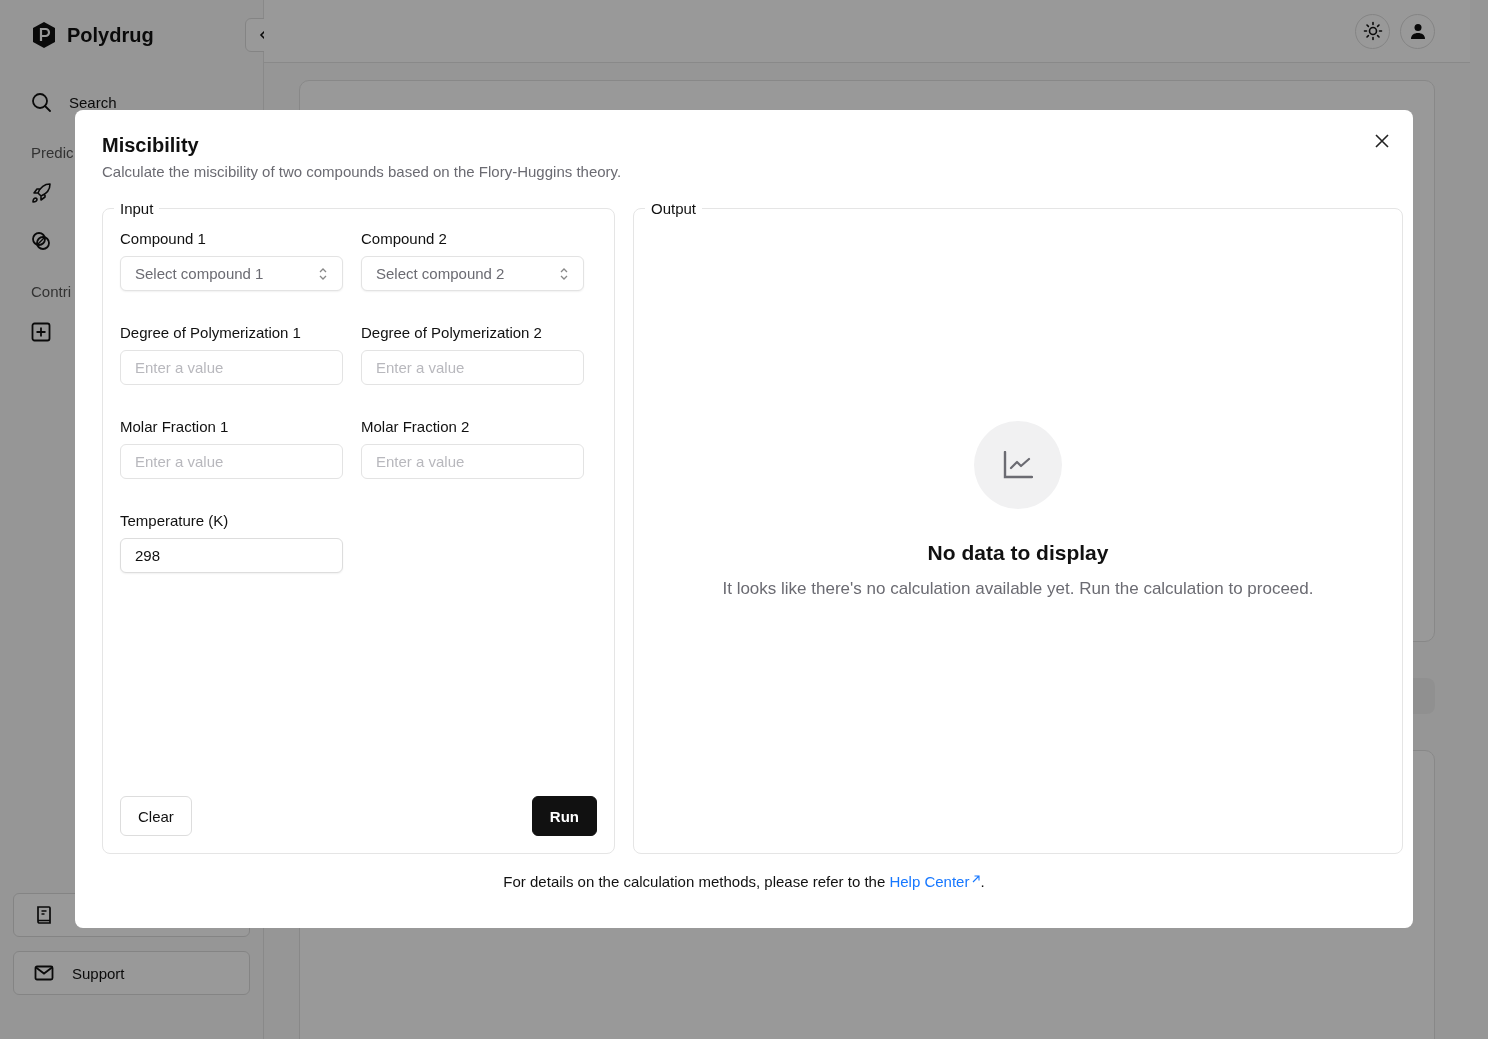  I want to click on field-label: Degree of Polymerization 1, so click(211, 332).